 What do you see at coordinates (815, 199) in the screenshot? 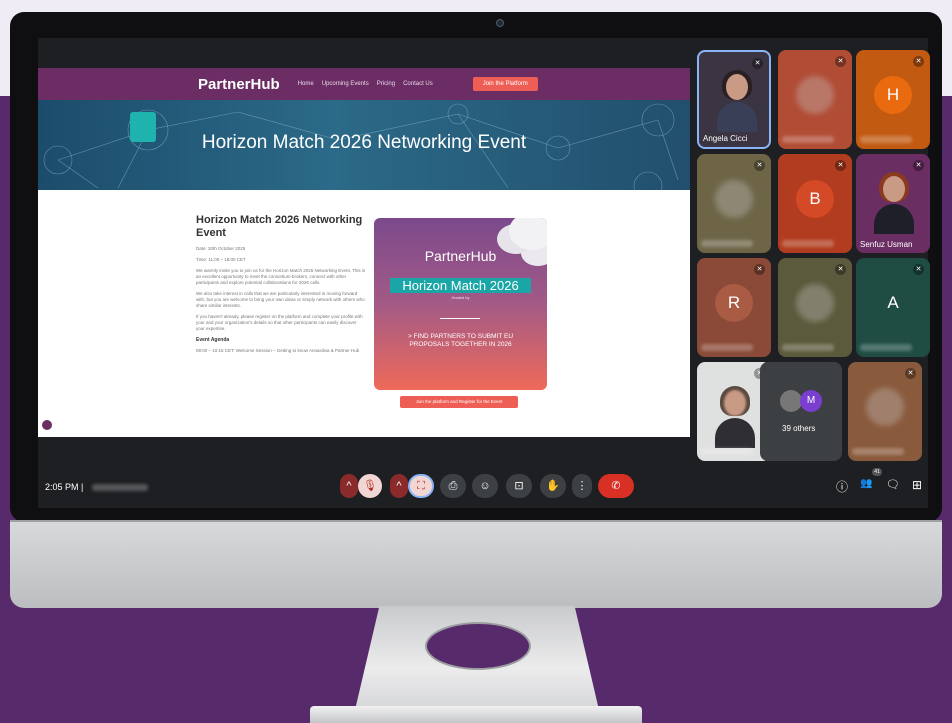
I see `participant-avatar: B` at bounding box center [815, 199].